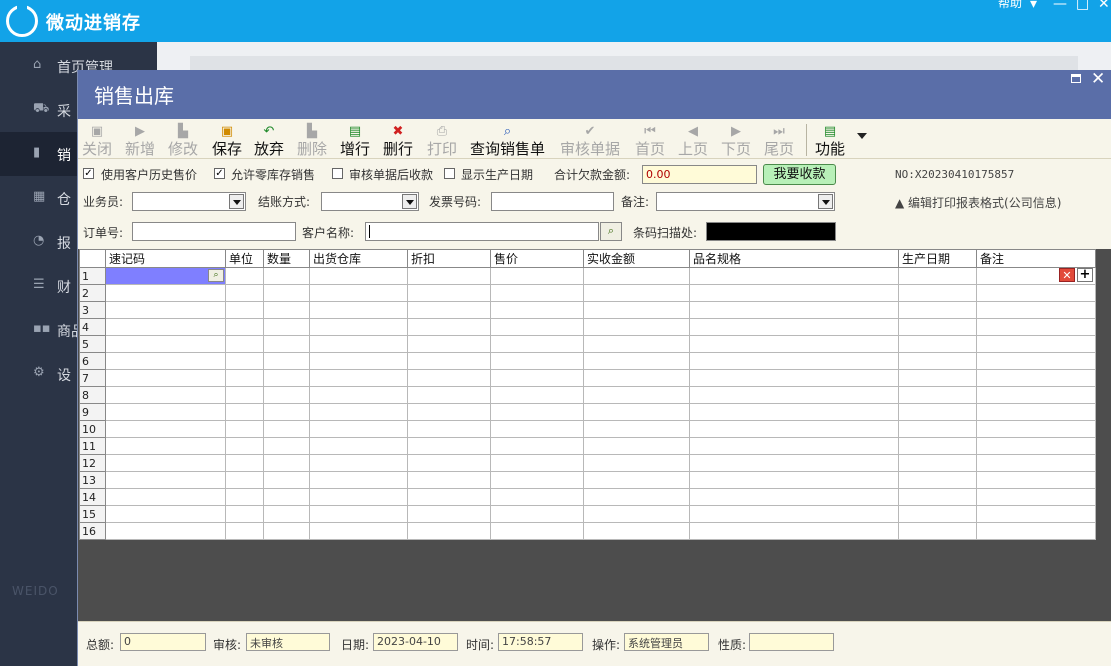 Image resolution: width=1111 pixels, height=666 pixels. I want to click on minimize-icon: —, so click(1060, 6).